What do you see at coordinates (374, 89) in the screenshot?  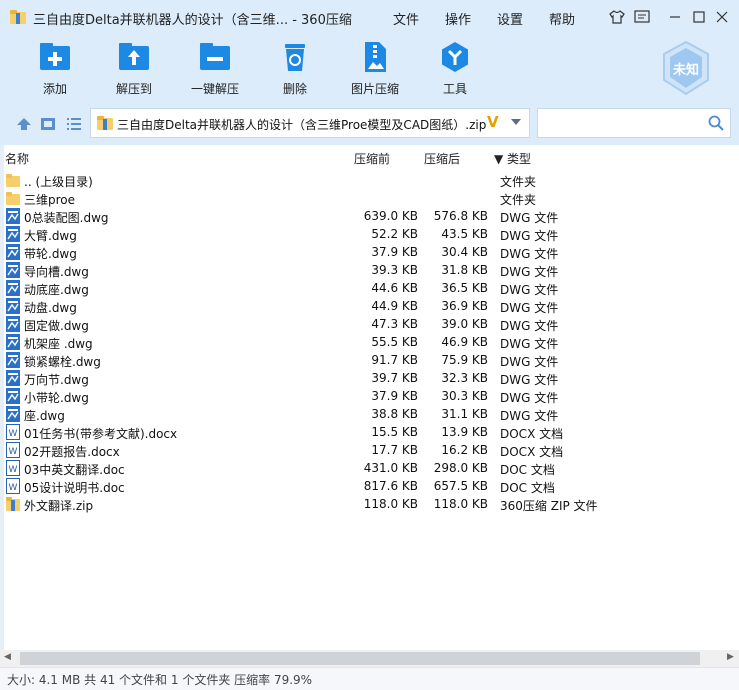 I see `image-compress-label: 图片压缩` at bounding box center [374, 89].